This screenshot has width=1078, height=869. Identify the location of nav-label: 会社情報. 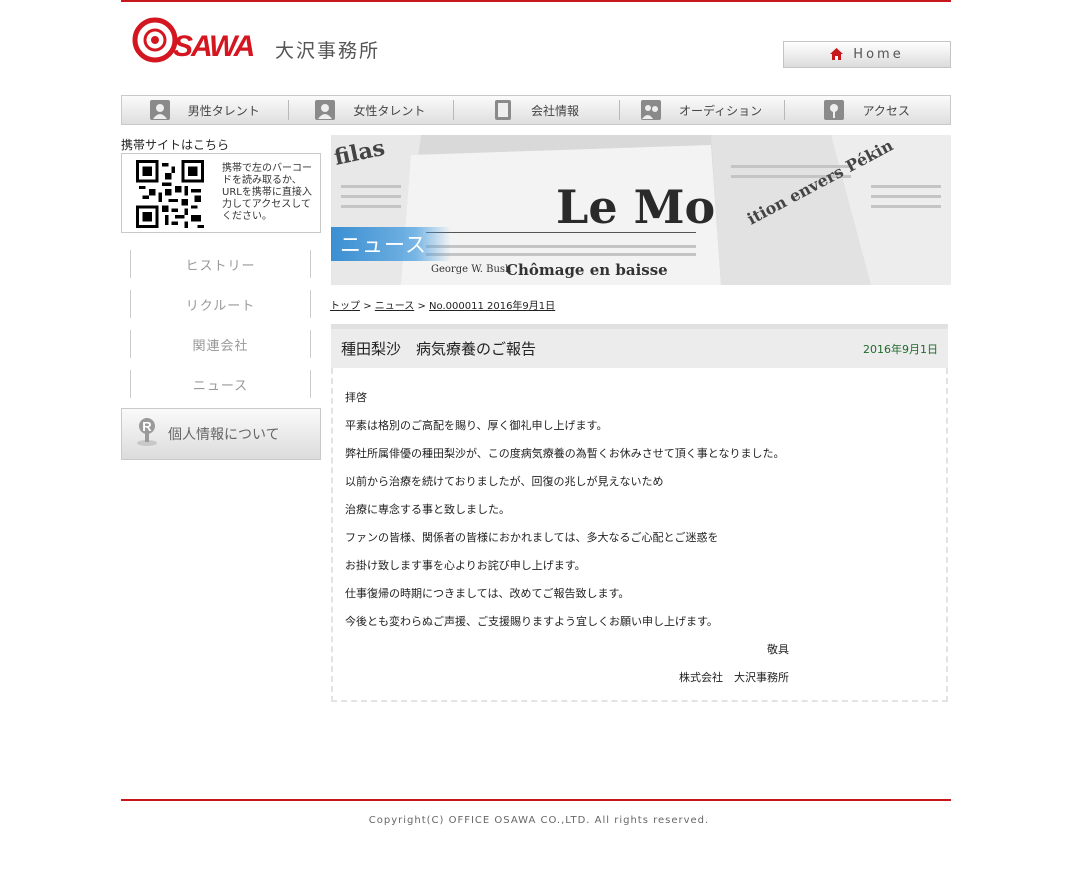
(554, 110).